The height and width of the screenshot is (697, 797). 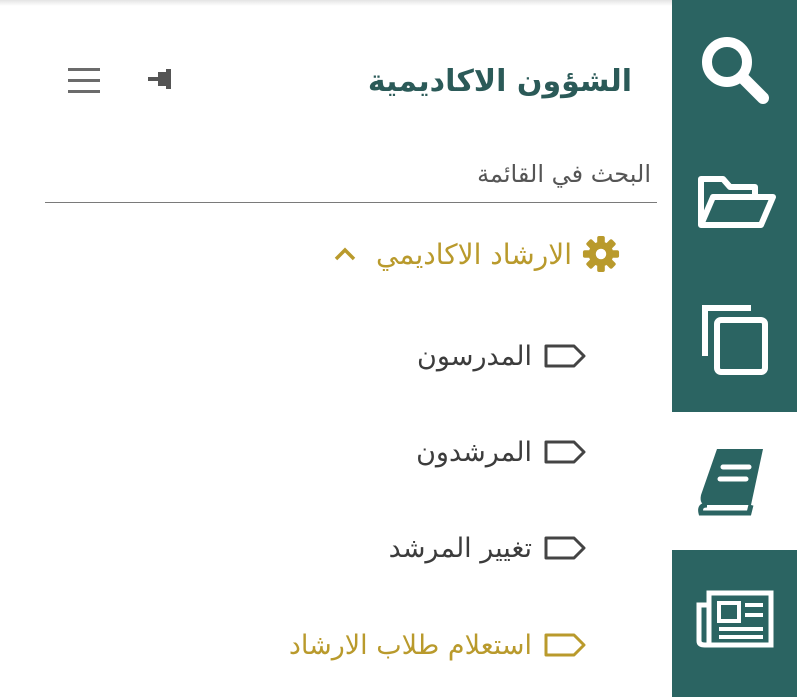 What do you see at coordinates (601, 254) in the screenshot?
I see `gear-icon` at bounding box center [601, 254].